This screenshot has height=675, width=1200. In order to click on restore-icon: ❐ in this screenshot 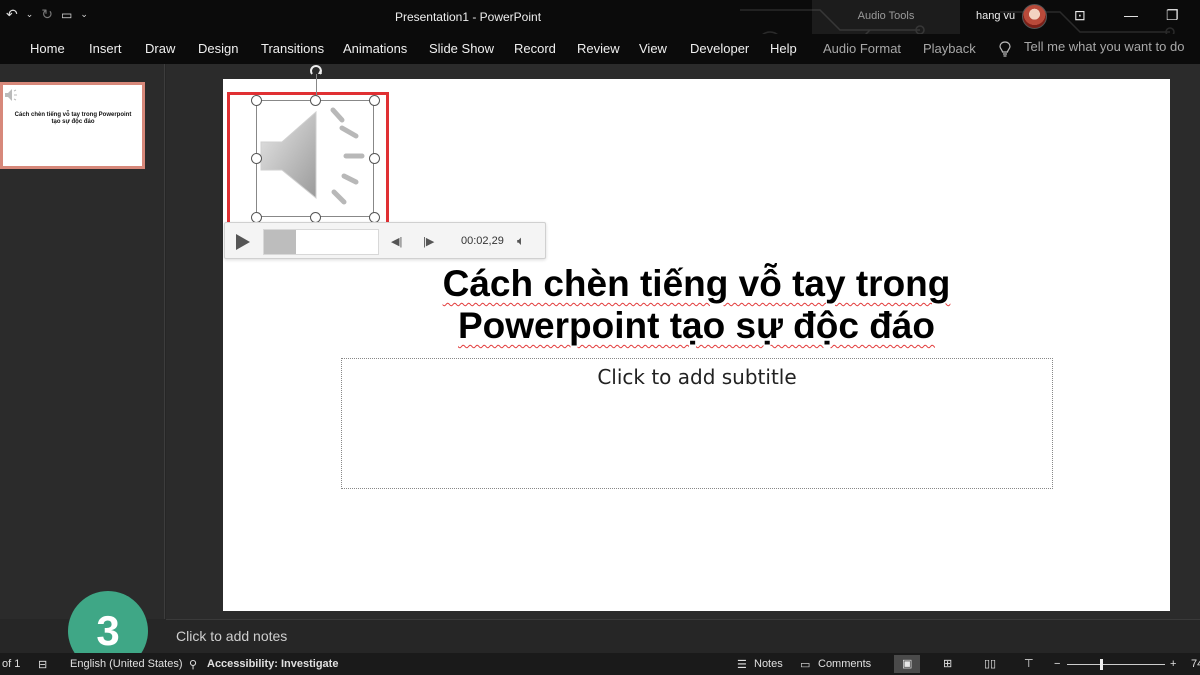, I will do `click(1172, 15)`.